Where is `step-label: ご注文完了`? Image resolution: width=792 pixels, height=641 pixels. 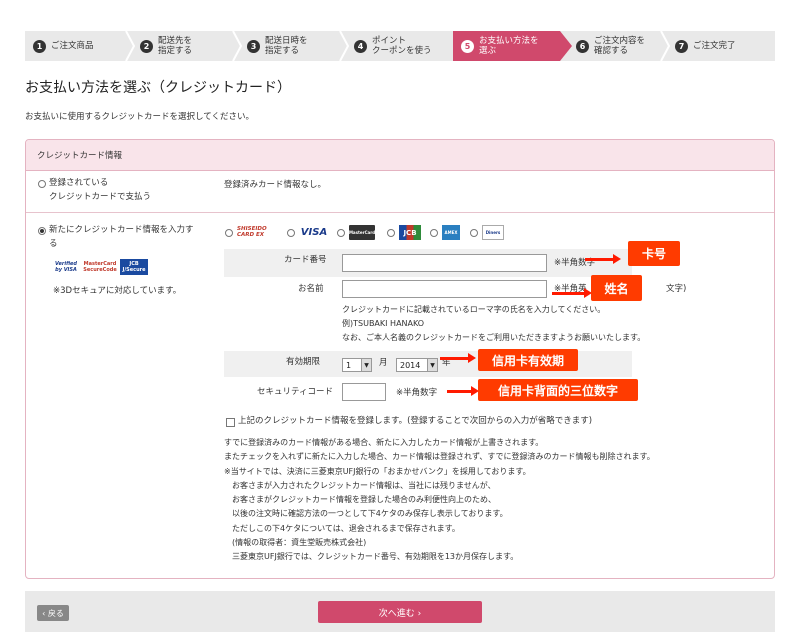 step-label: ご注文完了 is located at coordinates (714, 46).